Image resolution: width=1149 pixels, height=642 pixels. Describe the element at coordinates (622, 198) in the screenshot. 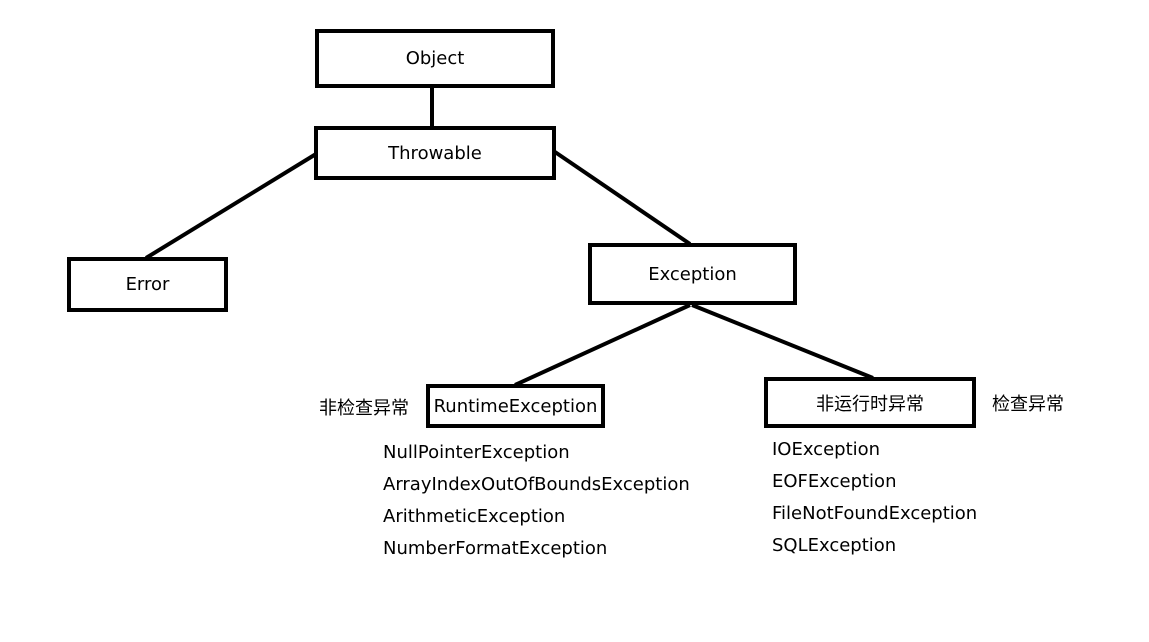

I see `edge-throwable-exception` at that location.